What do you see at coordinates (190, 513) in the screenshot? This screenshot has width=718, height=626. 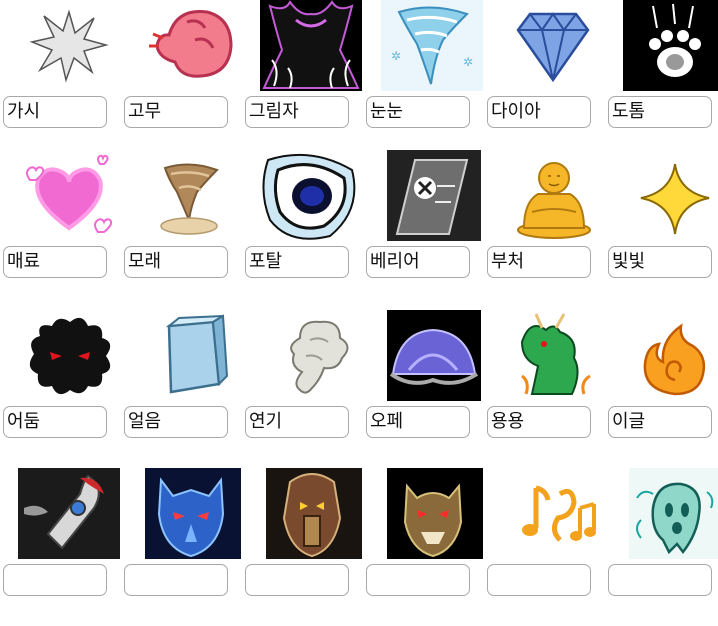 I see `blue-beast-icon` at bounding box center [190, 513].